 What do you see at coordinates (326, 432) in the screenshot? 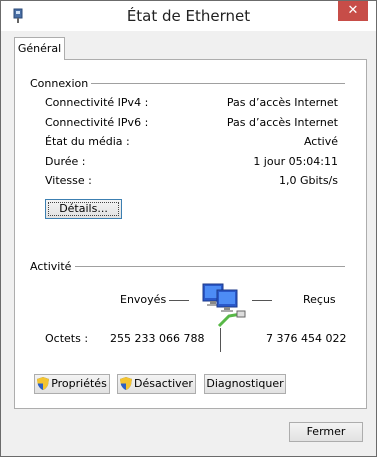
I see `close-button: Fermer` at bounding box center [326, 432].